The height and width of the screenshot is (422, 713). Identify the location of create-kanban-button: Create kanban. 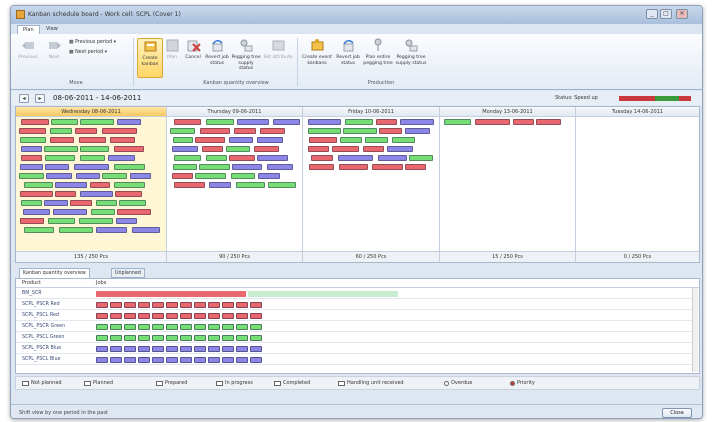
(150, 58).